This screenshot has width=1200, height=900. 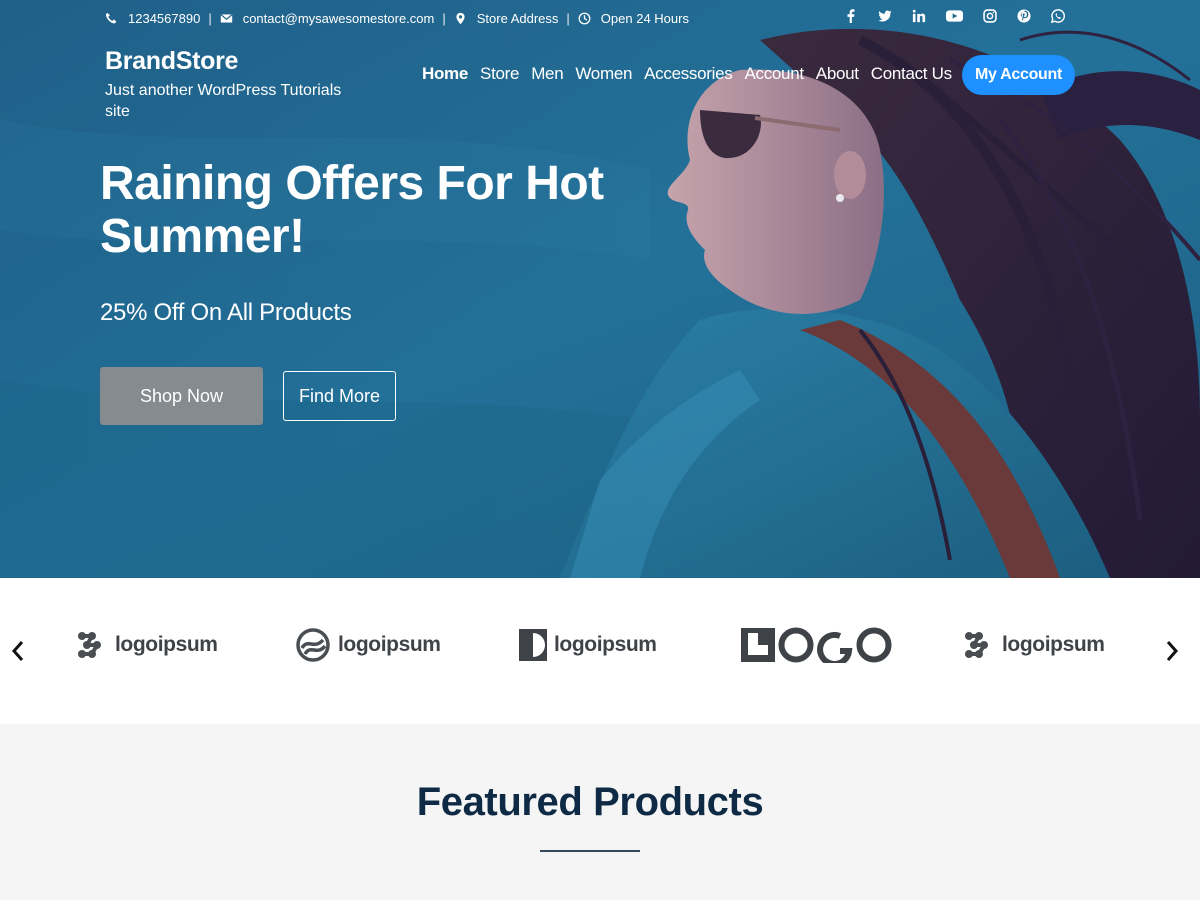 What do you see at coordinates (18, 651) in the screenshot?
I see `chevron-left-icon` at bounding box center [18, 651].